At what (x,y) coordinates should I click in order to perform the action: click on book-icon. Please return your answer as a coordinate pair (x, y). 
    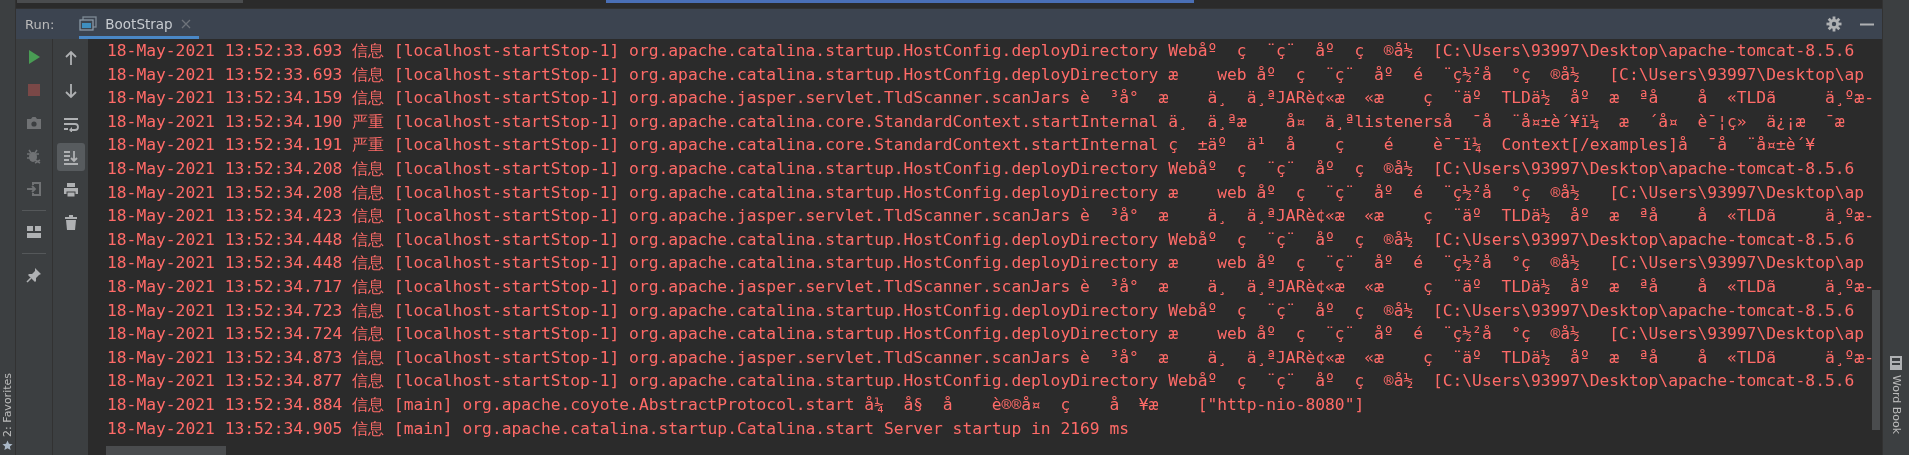
    Looking at the image, I should click on (1896, 363).